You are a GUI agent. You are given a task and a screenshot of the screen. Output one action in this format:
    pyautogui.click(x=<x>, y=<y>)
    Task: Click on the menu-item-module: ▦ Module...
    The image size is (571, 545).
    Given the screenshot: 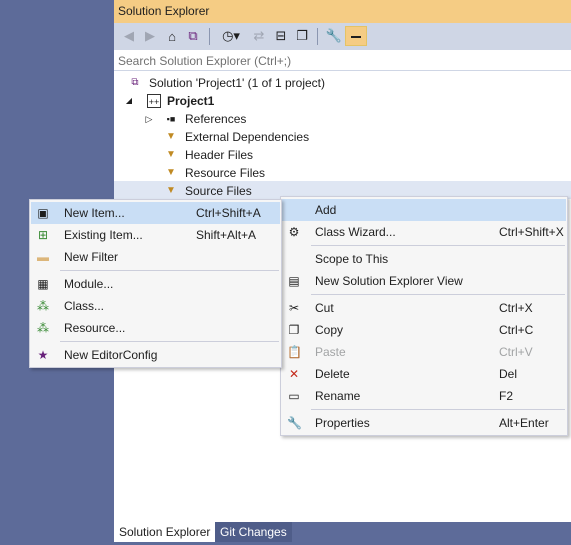 What is the action you would take?
    pyautogui.click(x=155, y=284)
    